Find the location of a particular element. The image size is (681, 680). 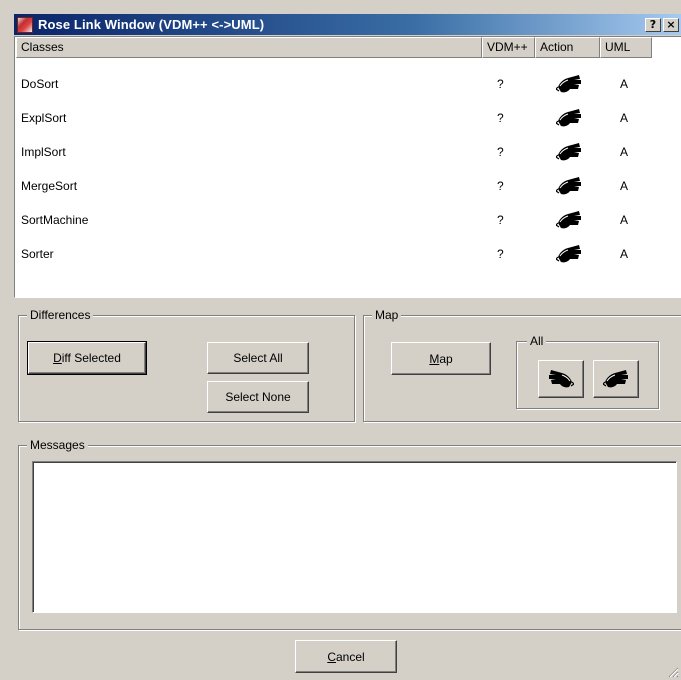

differences-label: Differences is located at coordinates (60, 315).